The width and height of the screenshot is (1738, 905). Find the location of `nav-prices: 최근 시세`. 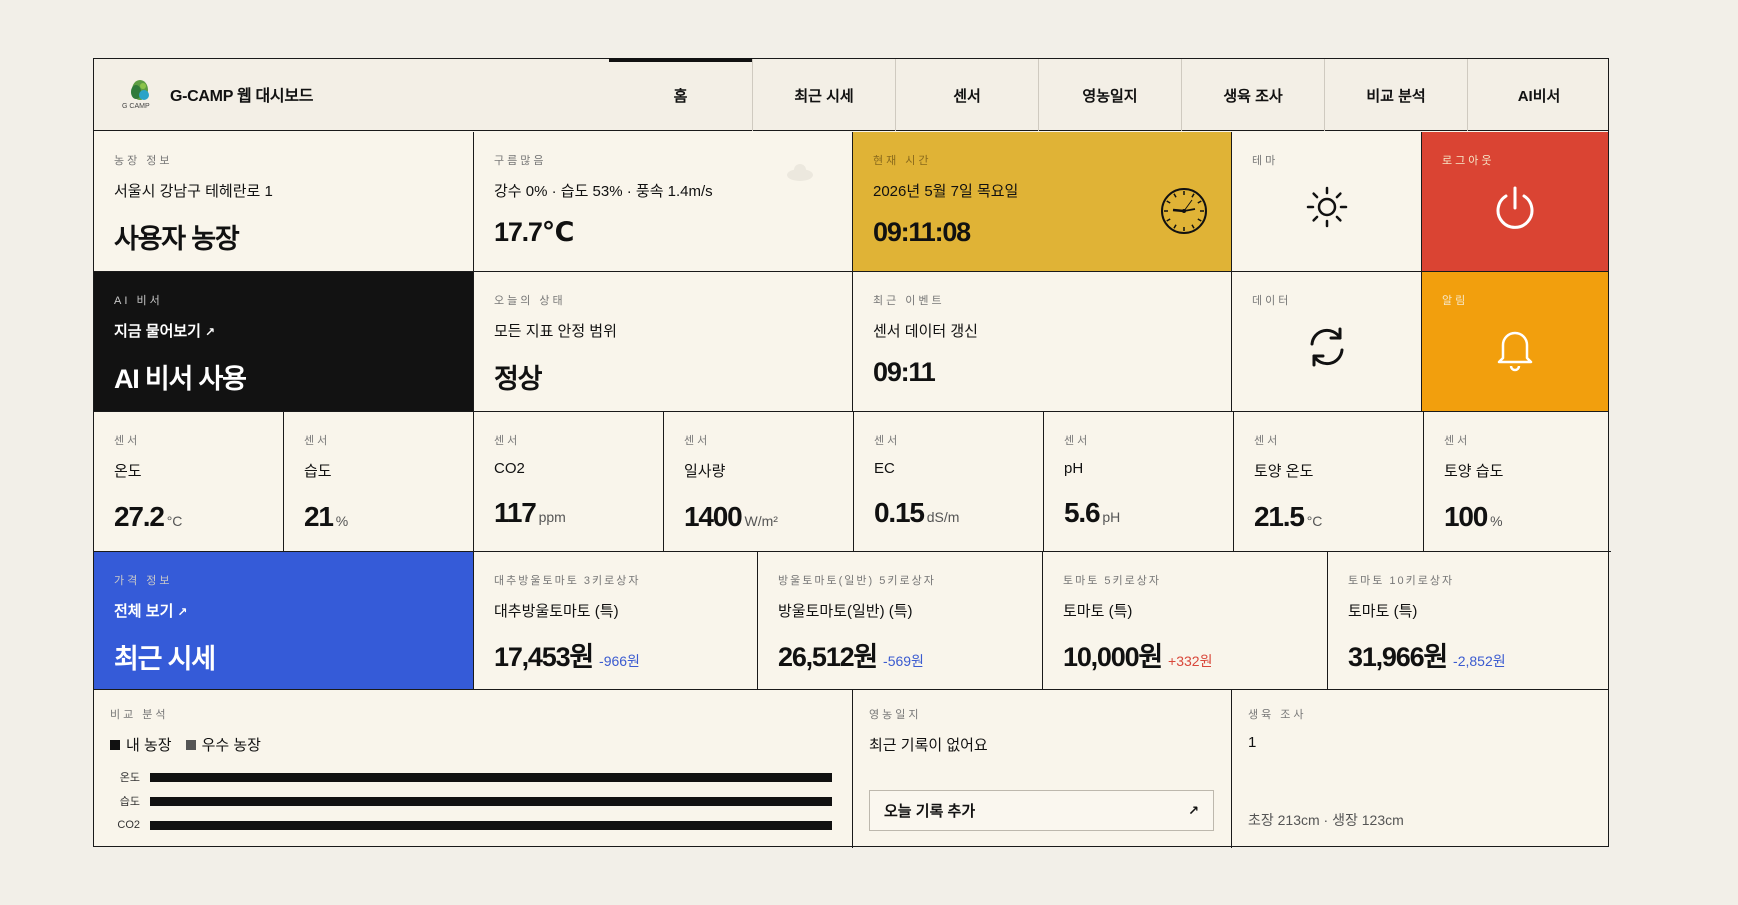

nav-prices: 최근 시세 is located at coordinates (823, 95).